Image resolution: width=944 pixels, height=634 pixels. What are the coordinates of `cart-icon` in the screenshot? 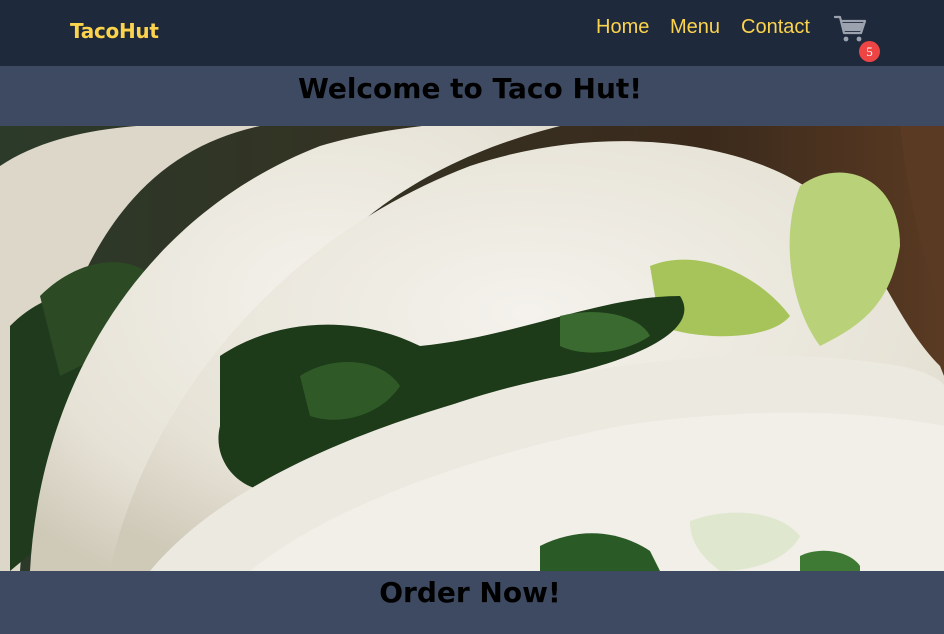 It's located at (850, 28).